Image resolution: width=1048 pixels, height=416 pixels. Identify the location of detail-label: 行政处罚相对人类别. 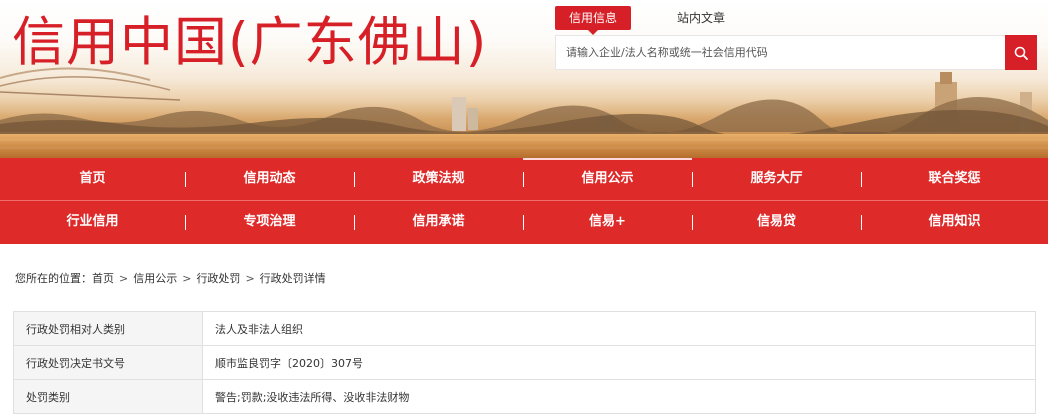
(108, 328).